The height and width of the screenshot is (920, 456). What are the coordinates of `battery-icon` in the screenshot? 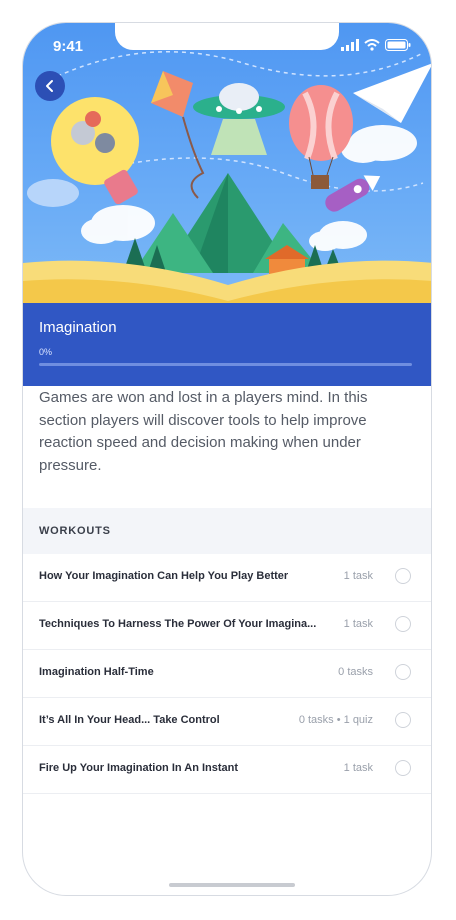 It's located at (398, 45).